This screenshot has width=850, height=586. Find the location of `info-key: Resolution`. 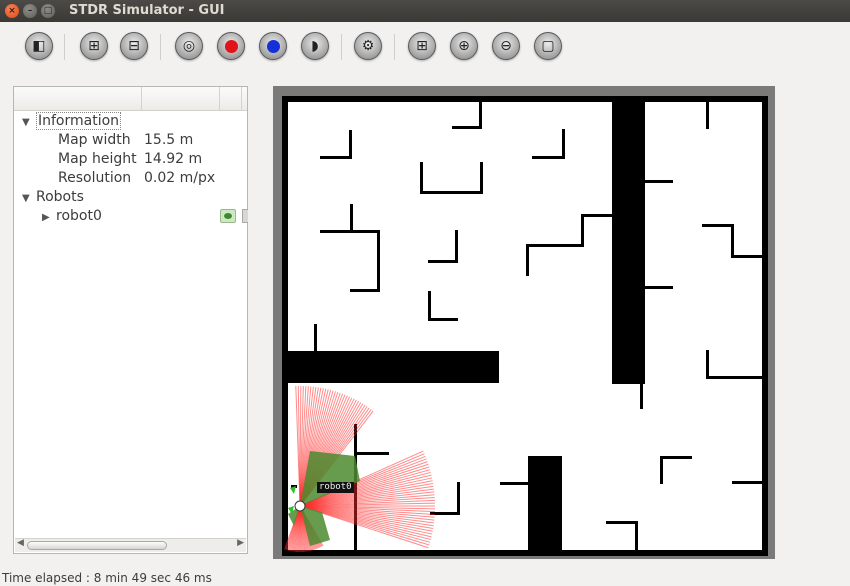

info-key: Resolution is located at coordinates (95, 178).